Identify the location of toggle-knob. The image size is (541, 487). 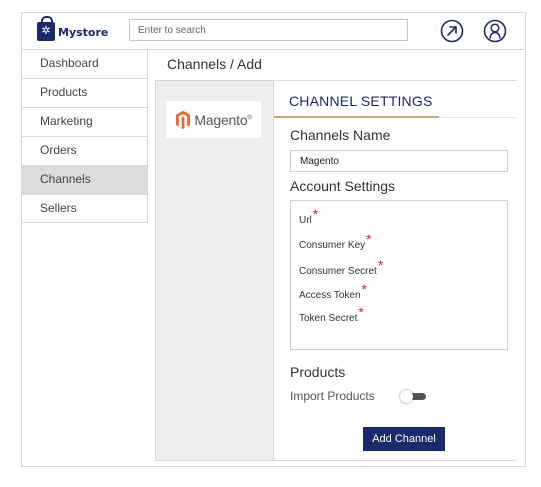
(406, 396).